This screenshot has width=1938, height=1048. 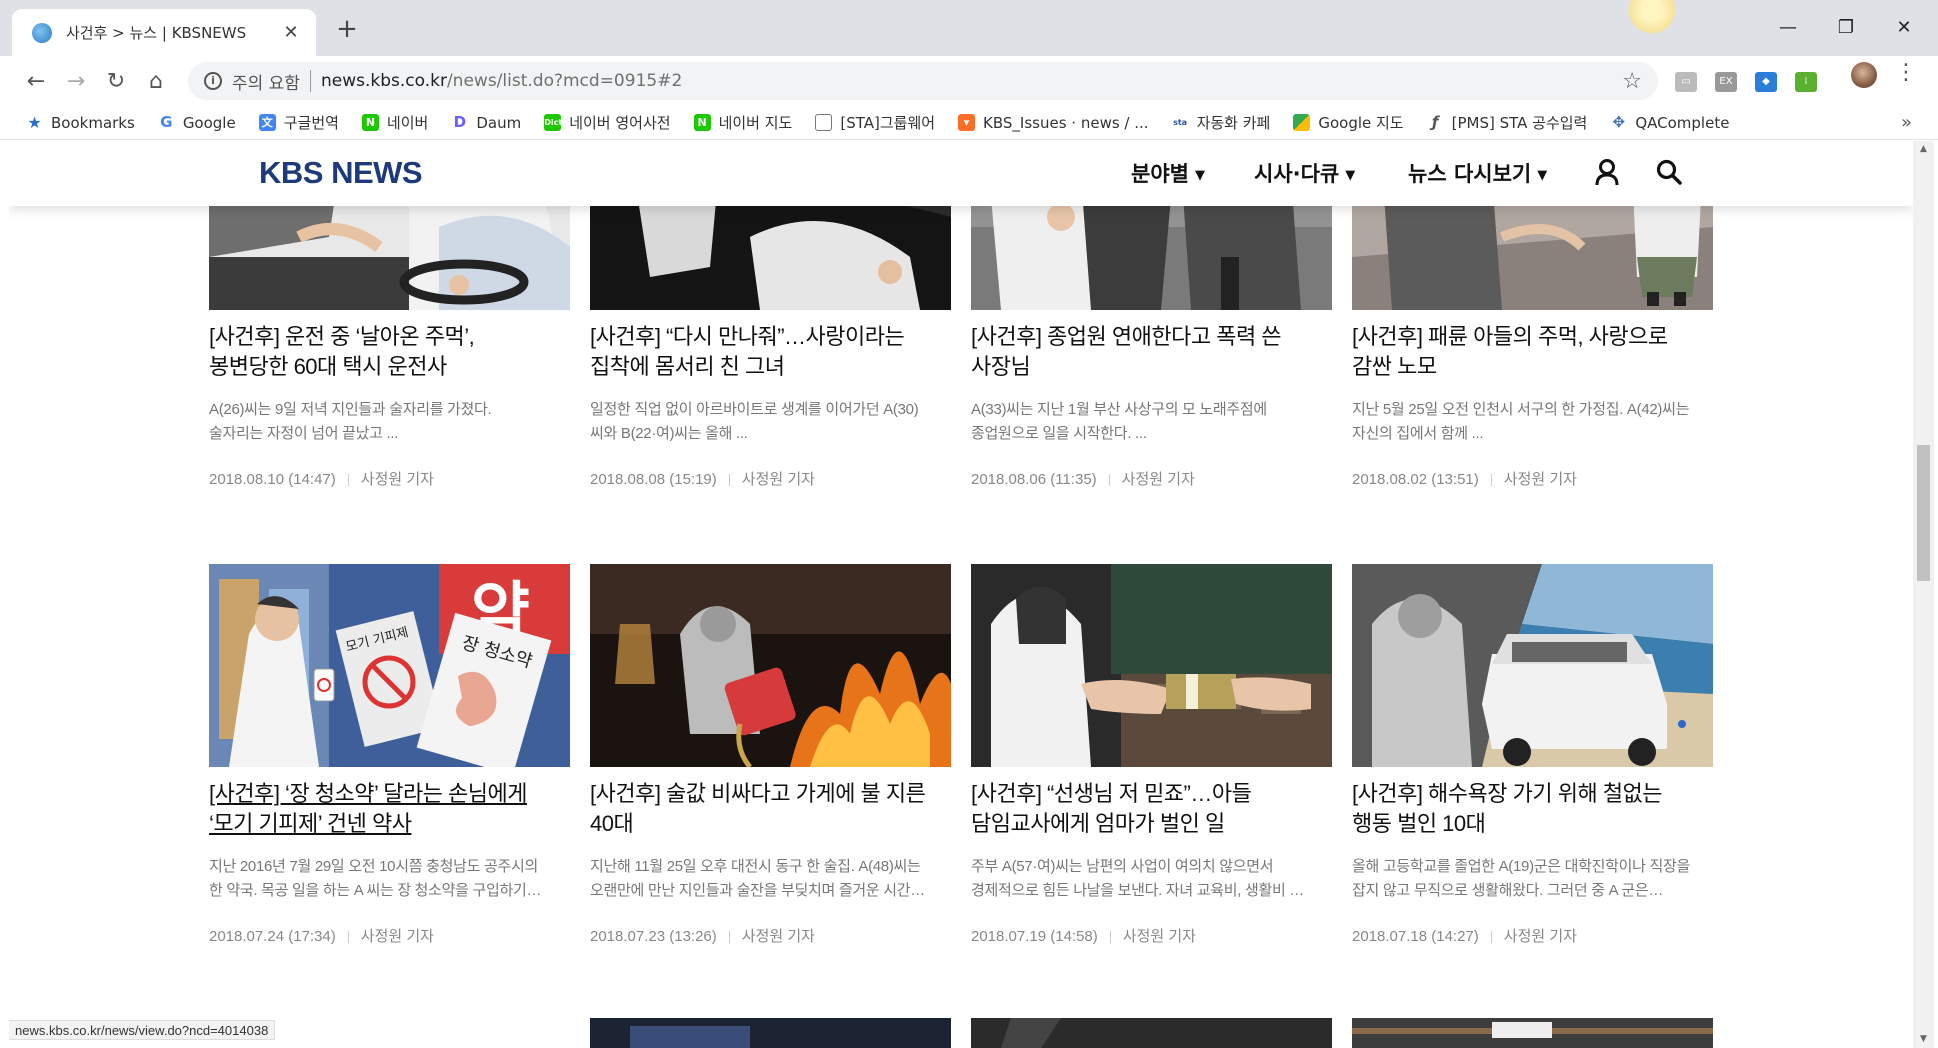 I want to click on extension-cast-icon: ▭, so click(x=1686, y=82).